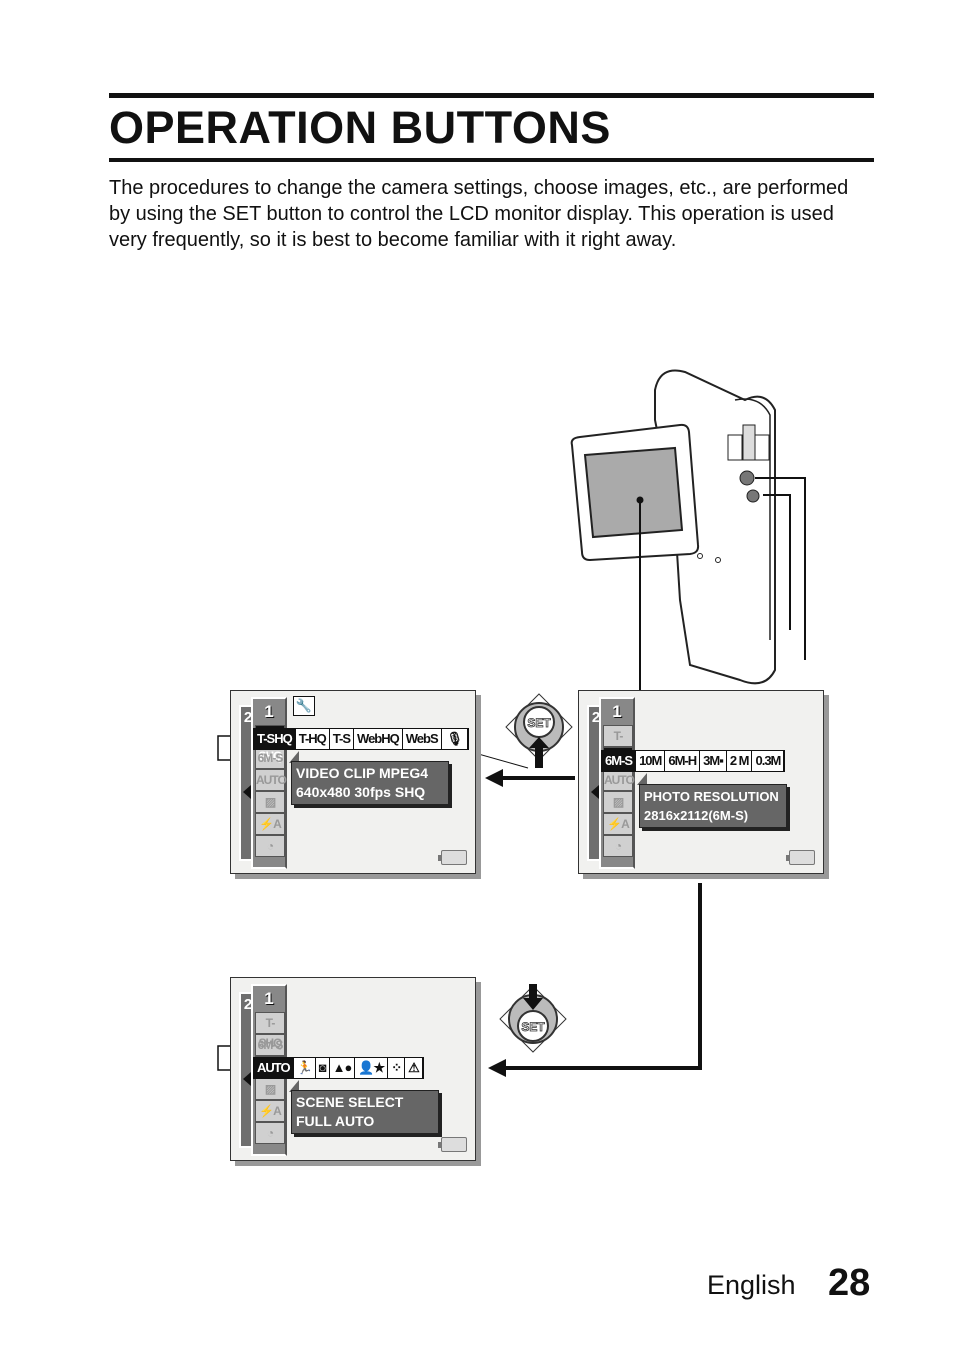 This screenshot has height=1350, width=954. Describe the element at coordinates (397, 1068) in the screenshot. I see `fireworks-icon: ⁘` at that location.